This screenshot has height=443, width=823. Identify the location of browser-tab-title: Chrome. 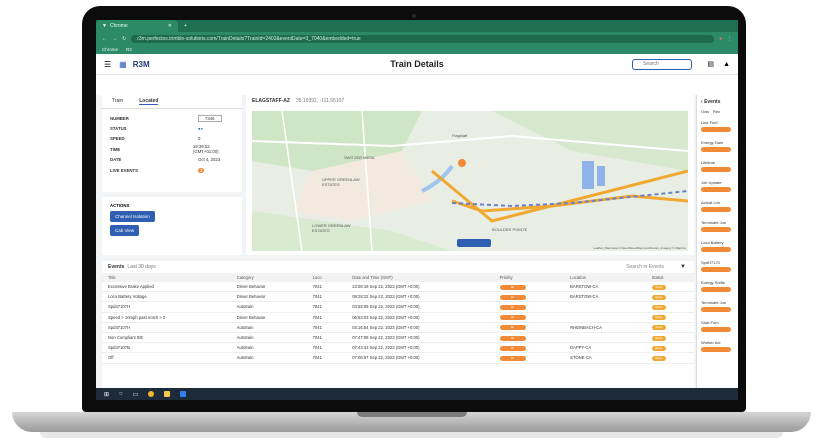
(118, 26).